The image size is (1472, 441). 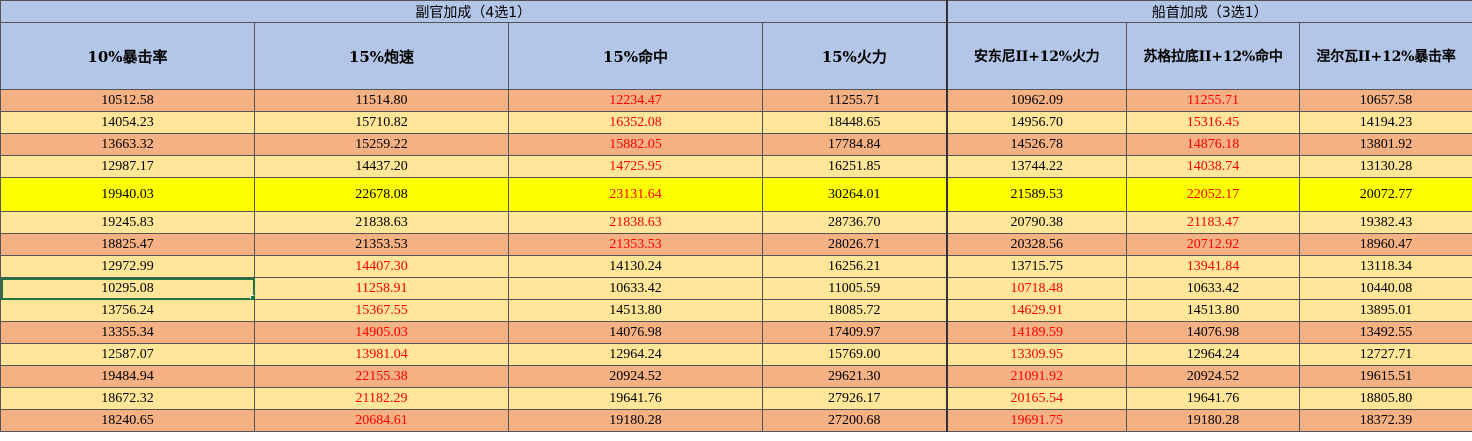 I want to click on table-cell: 22155.38, so click(x=381, y=376).